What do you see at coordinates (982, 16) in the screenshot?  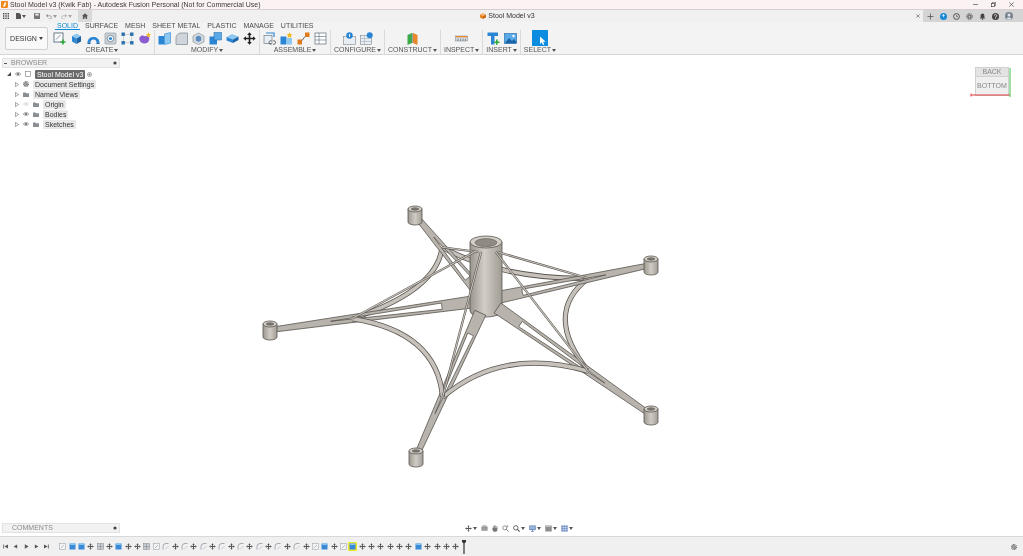 I see `bell-icon` at bounding box center [982, 16].